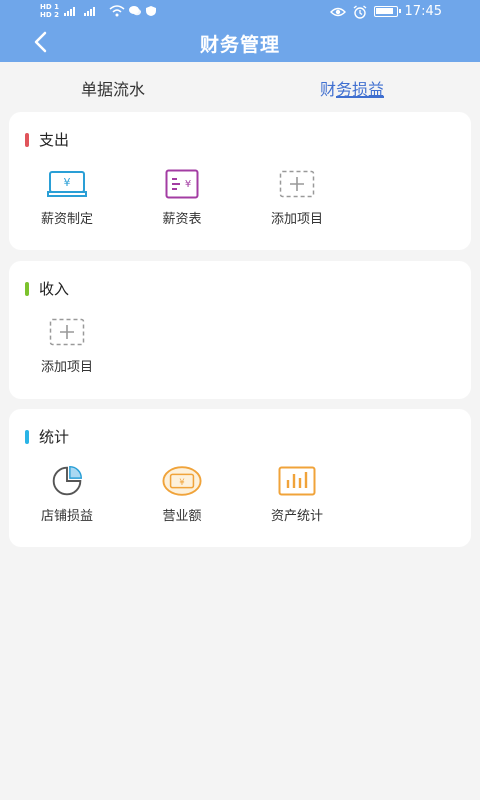 The width and height of the screenshot is (480, 800). Describe the element at coordinates (98, 11) in the screenshot. I see `status-left: HD 1 HD 2` at that location.